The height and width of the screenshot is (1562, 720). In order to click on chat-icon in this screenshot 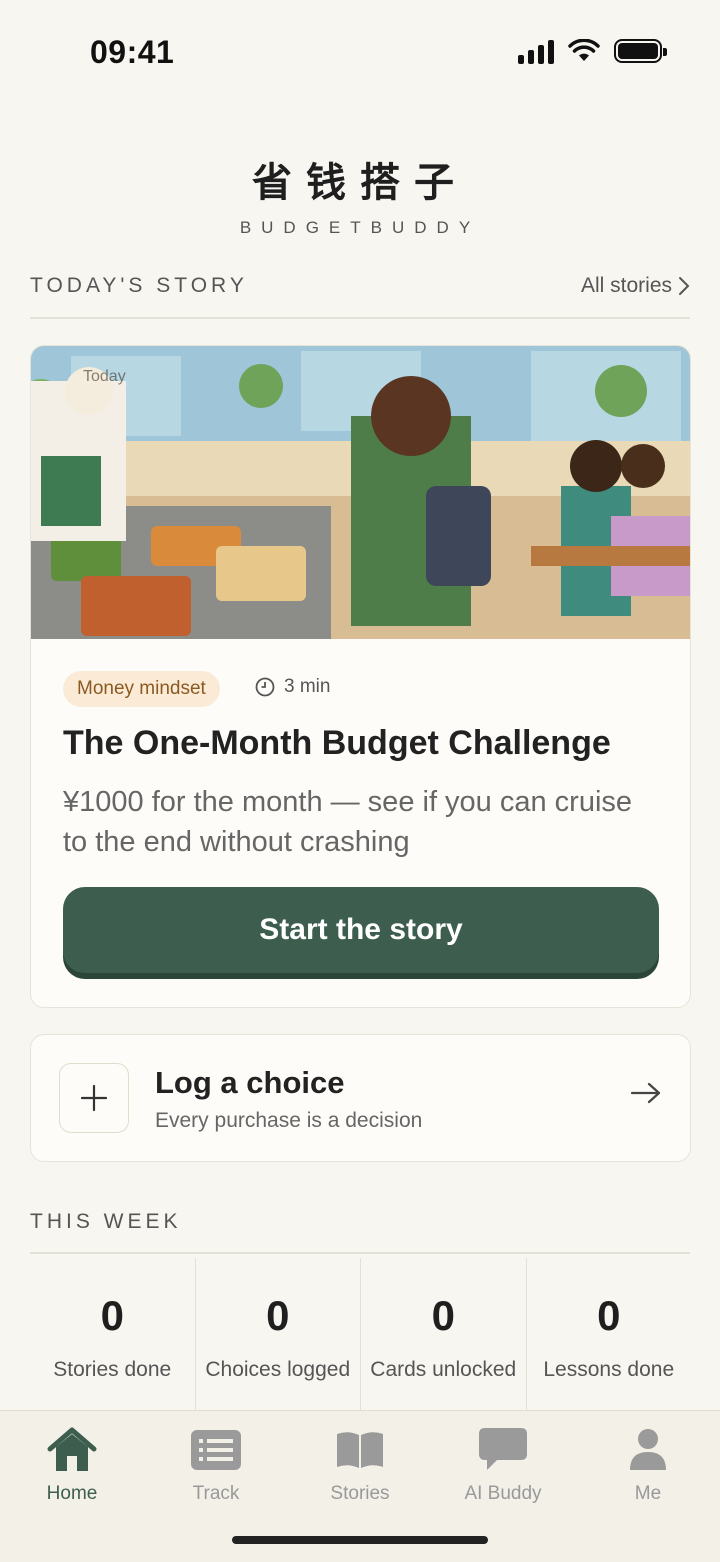, I will do `click(503, 1449)`.